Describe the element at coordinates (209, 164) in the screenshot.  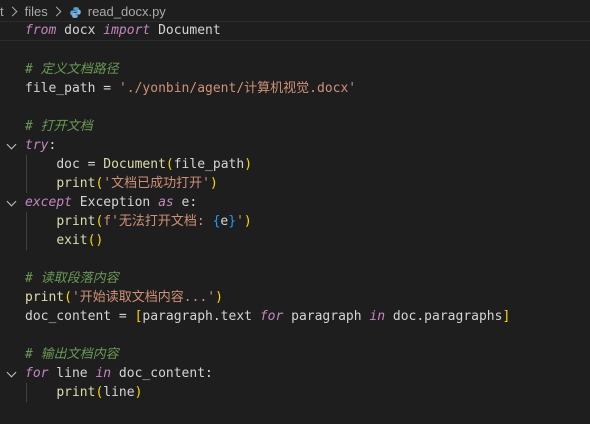
I see `argument: file_path` at that location.